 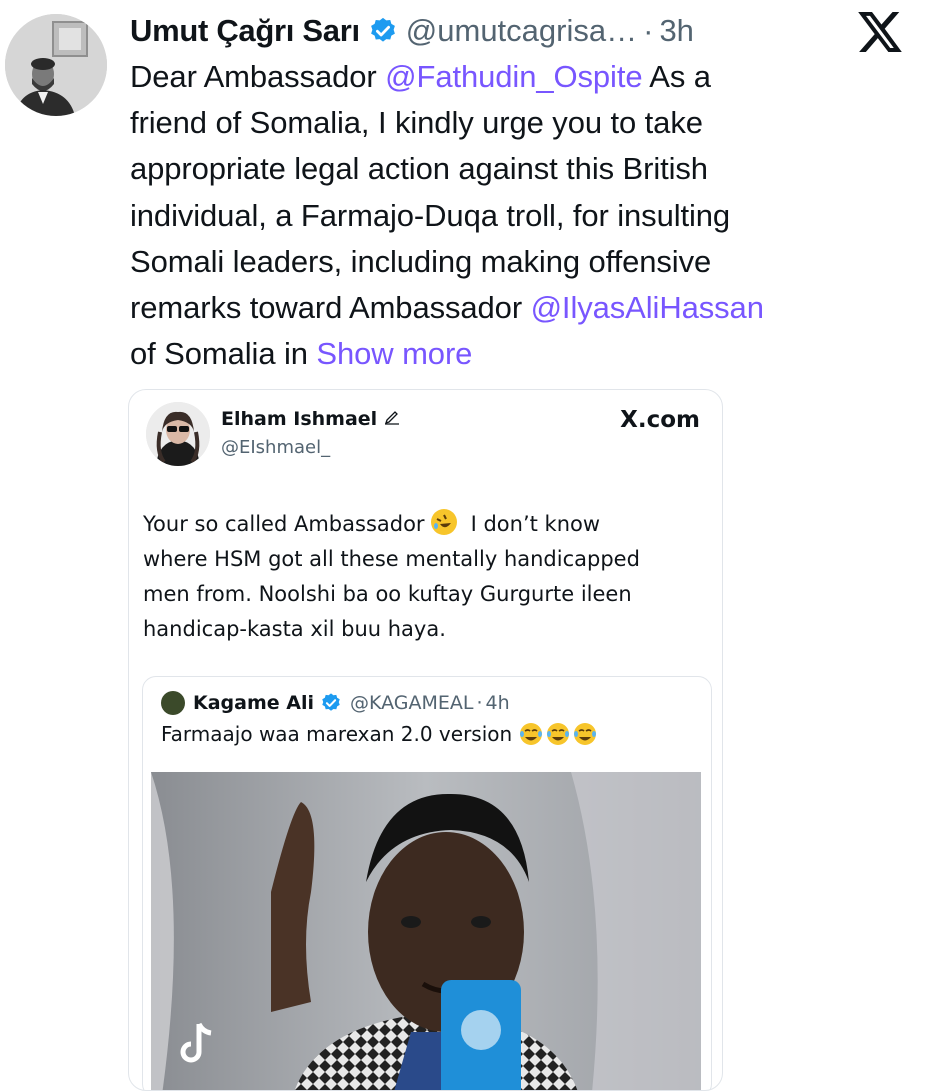 What do you see at coordinates (660, 420) in the screenshot?
I see `embedded-source-label: X.com` at bounding box center [660, 420].